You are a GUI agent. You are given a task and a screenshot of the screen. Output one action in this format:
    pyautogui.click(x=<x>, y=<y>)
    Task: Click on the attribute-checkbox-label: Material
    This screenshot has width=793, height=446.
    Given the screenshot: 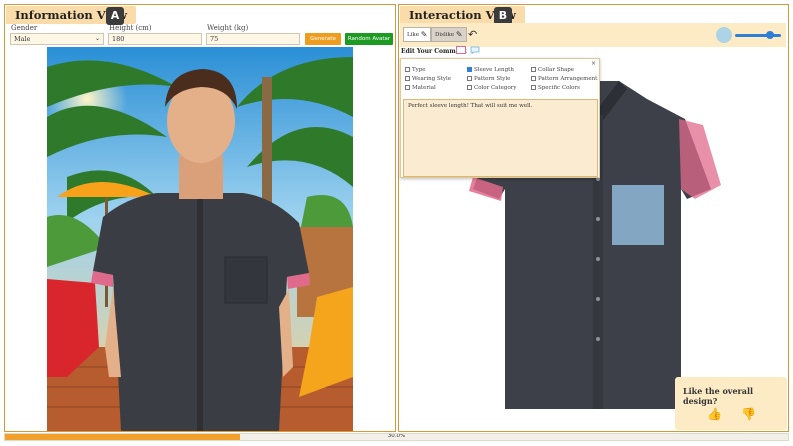 What is the action you would take?
    pyautogui.click(x=424, y=88)
    